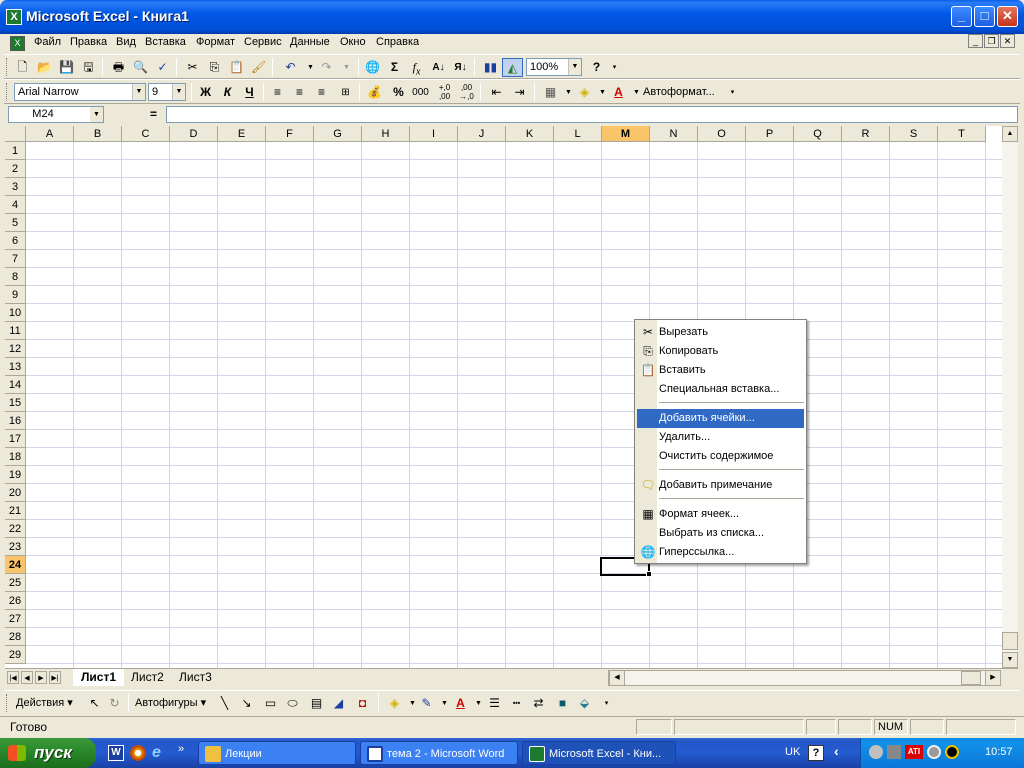 The image size is (1024, 768). I want to click on column-header: I, so click(434, 134).